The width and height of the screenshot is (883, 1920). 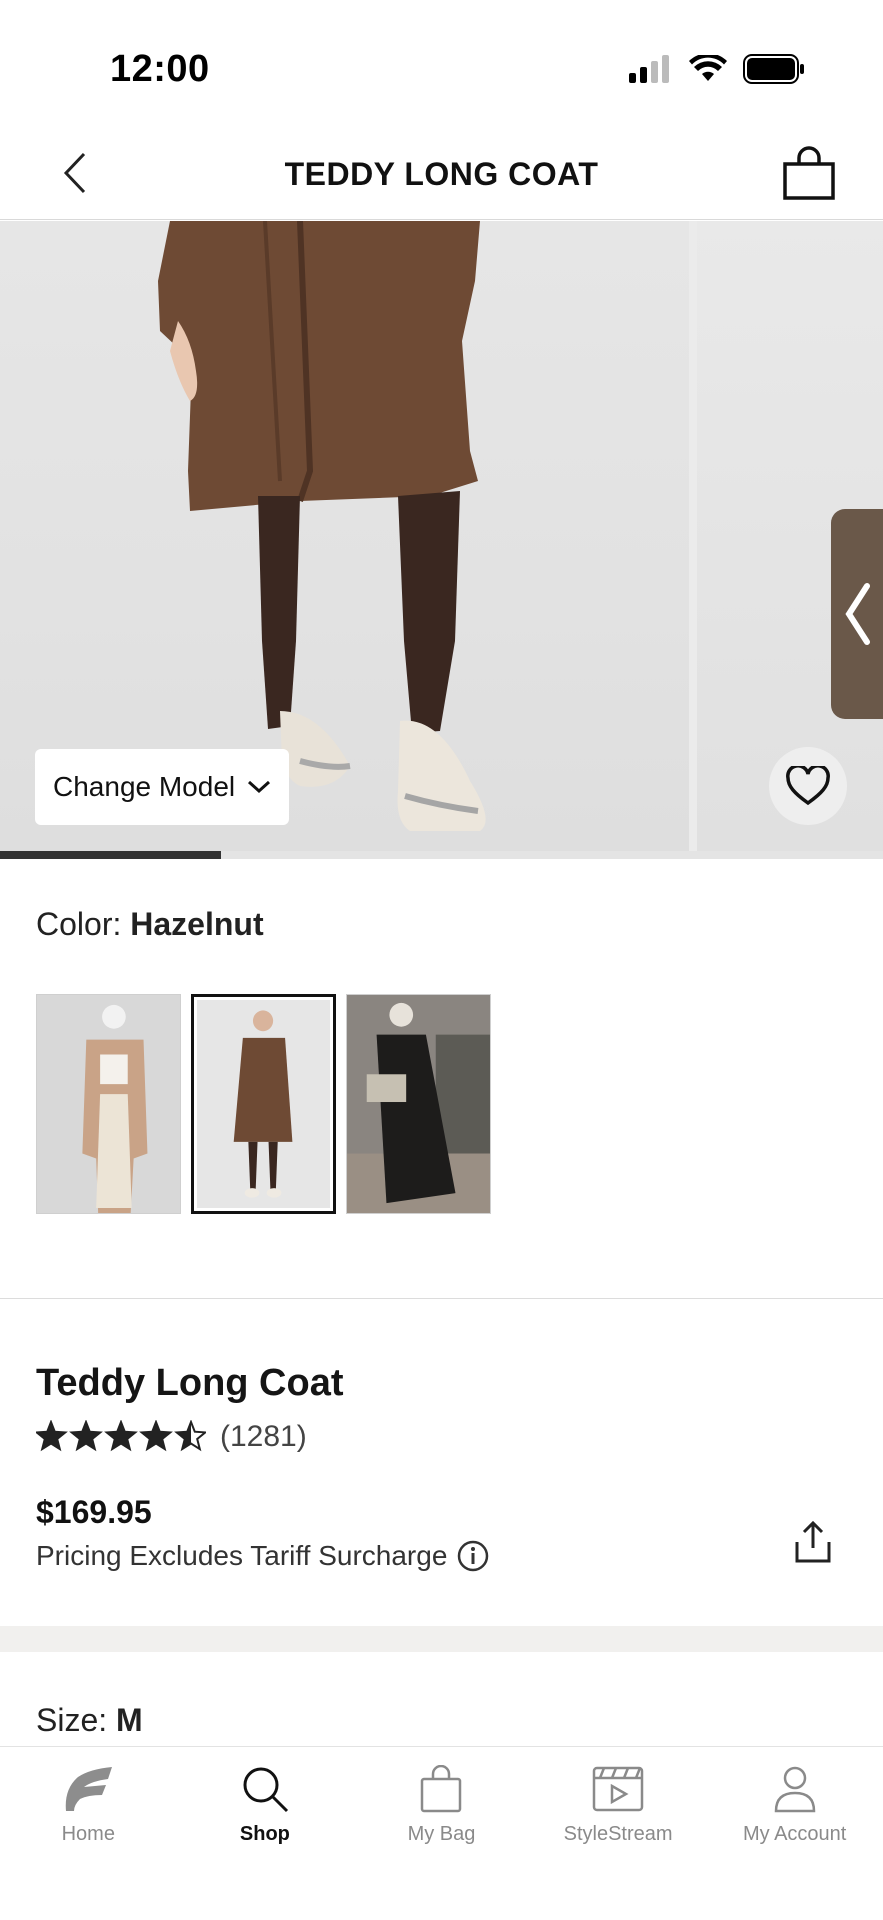 I want to click on size-value: M, so click(x=129, y=1720).